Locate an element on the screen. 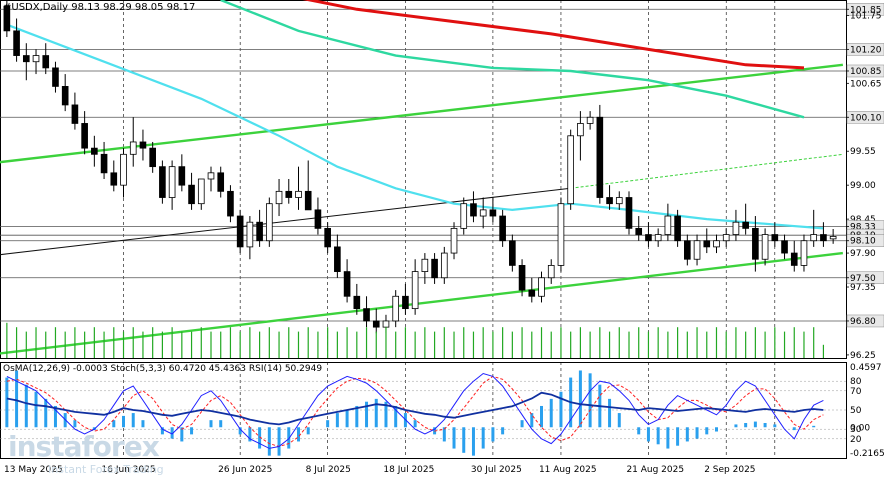  oscillator-axis-label: -0.2165 is located at coordinates (867, 454).